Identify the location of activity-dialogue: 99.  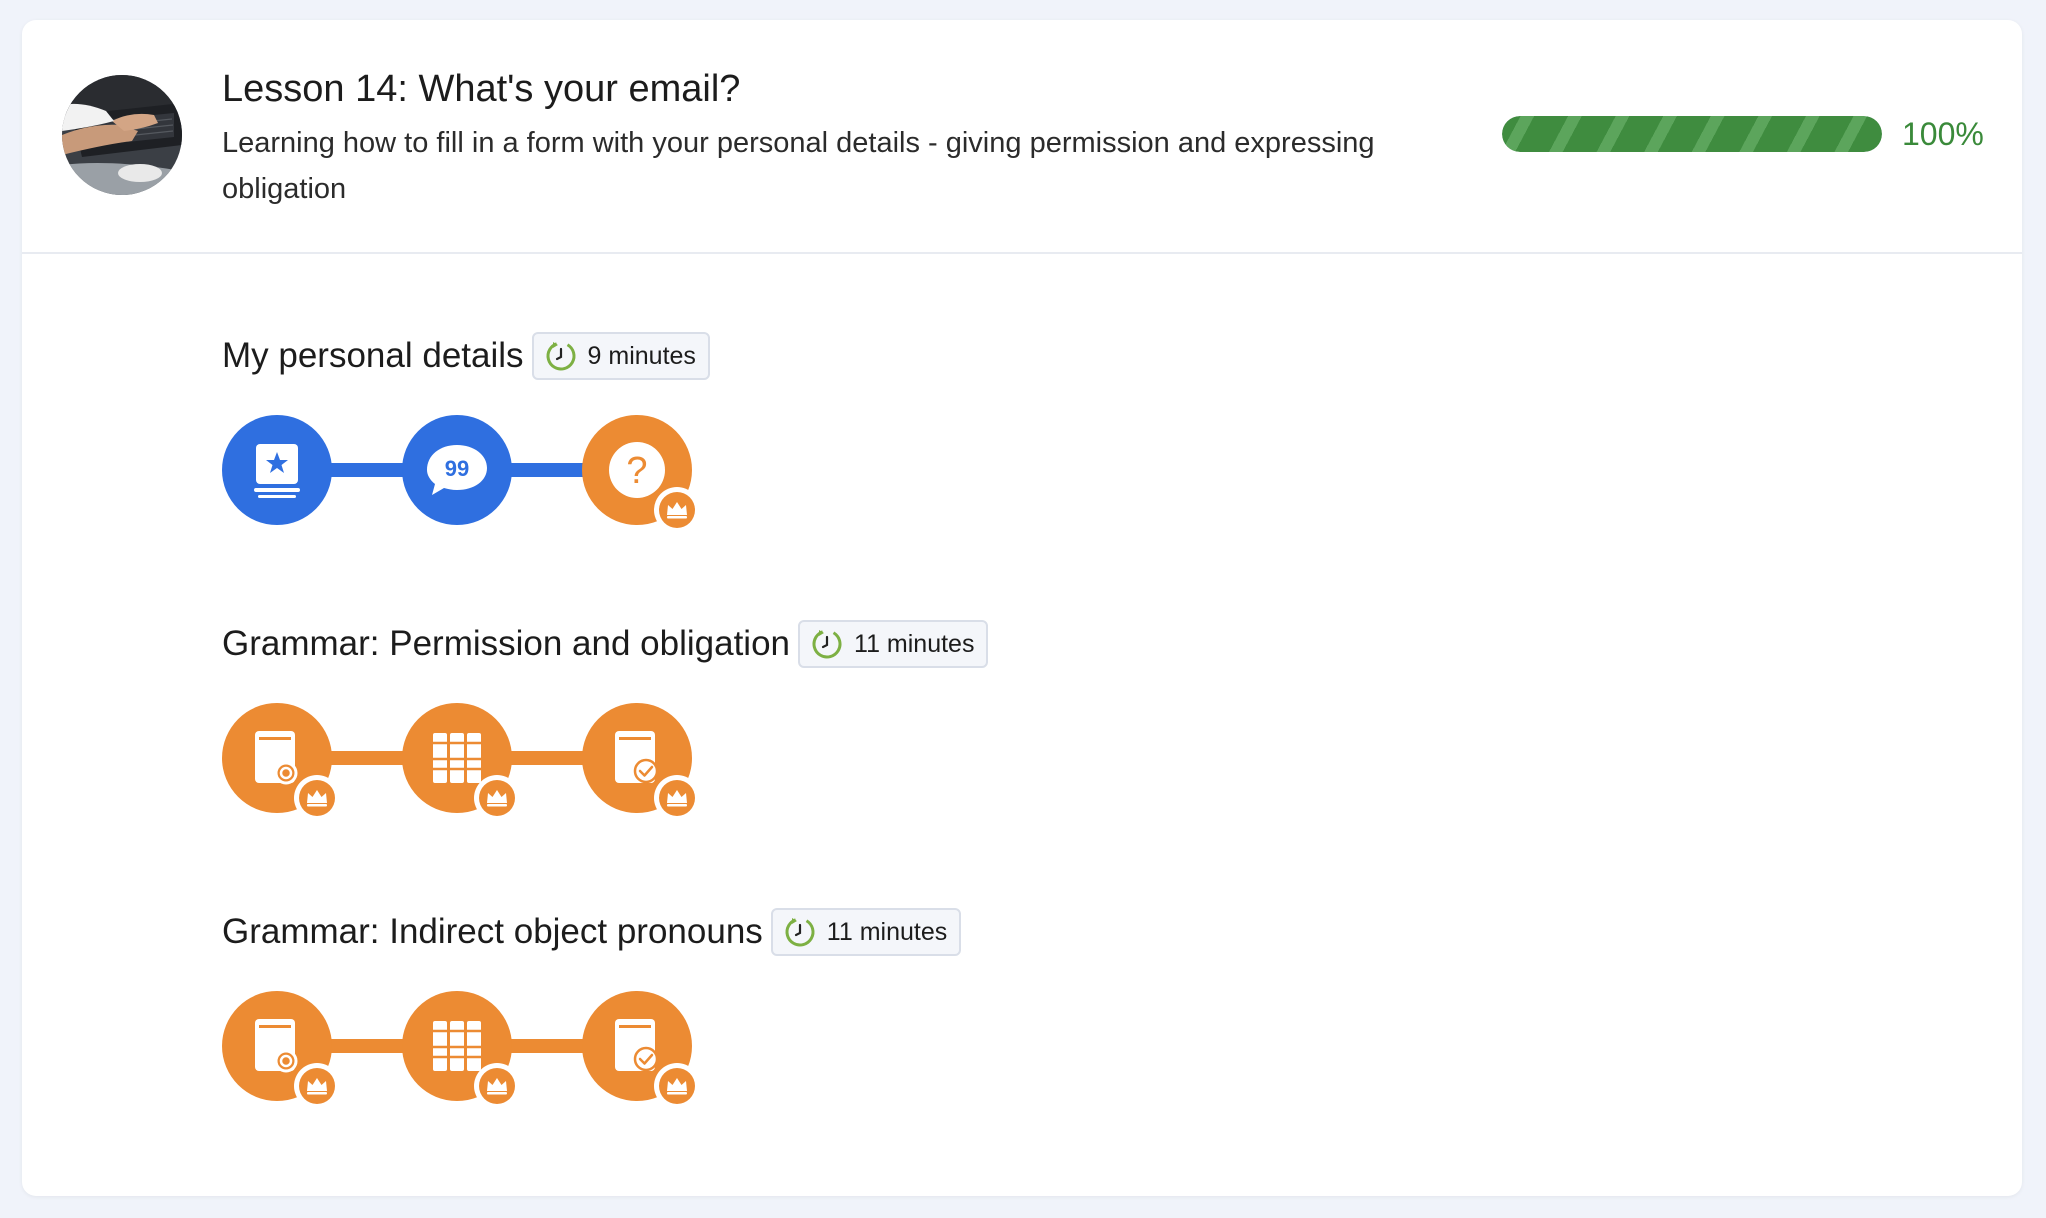
(457, 470).